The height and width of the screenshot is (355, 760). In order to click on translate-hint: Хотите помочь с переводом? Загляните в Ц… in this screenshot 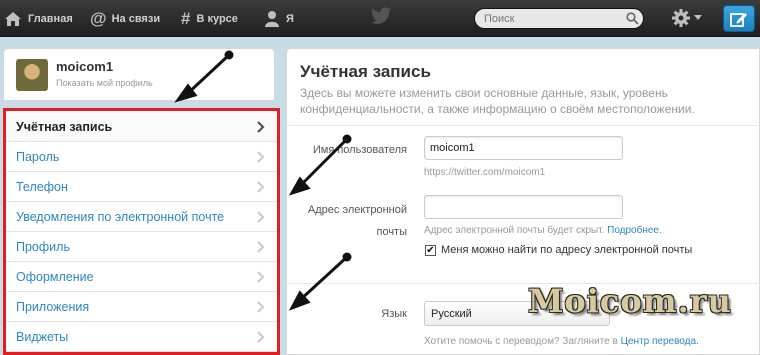, I will do `click(561, 341)`.